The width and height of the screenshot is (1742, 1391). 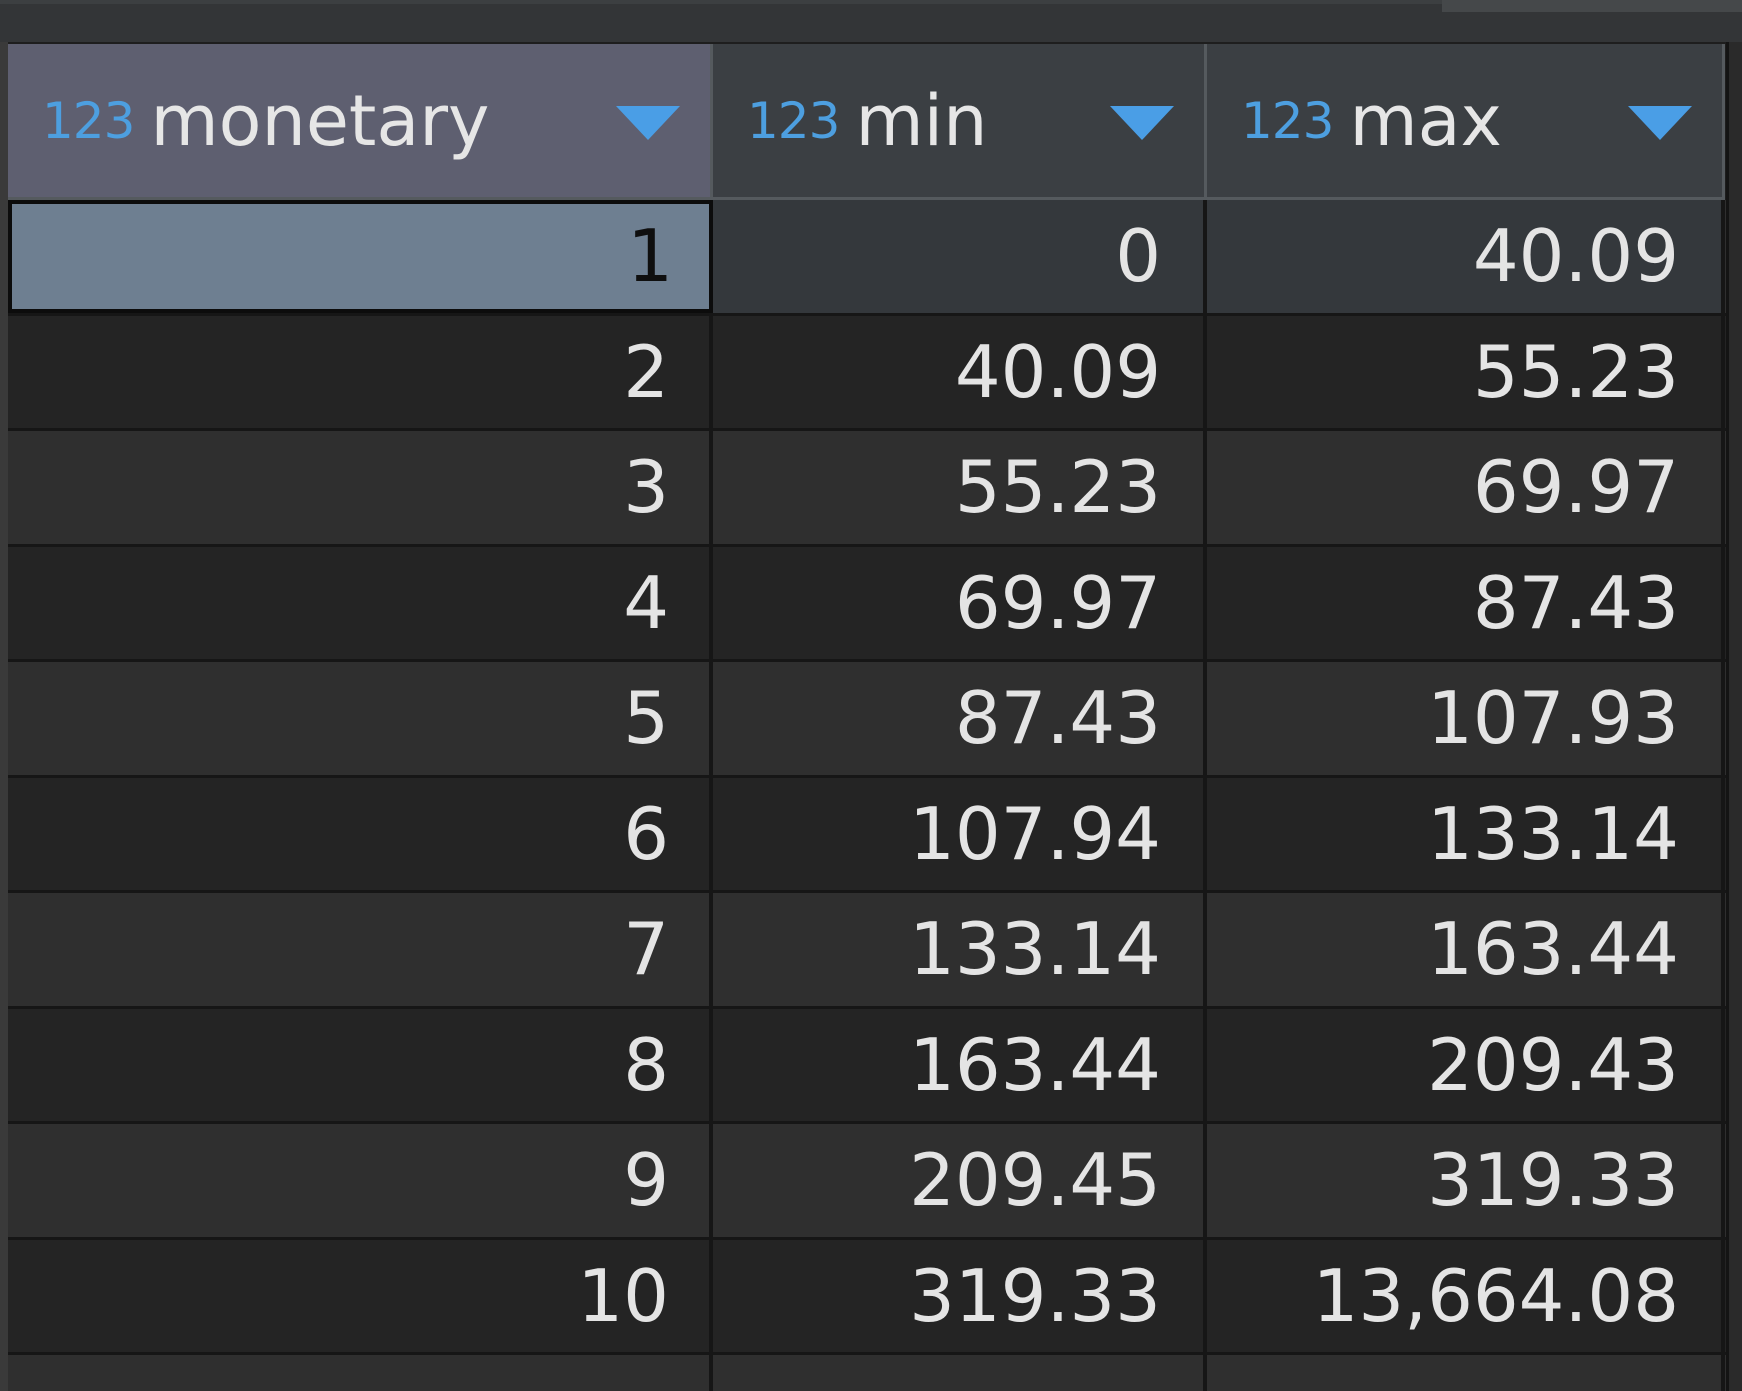 I want to click on cell-max: 55.23, so click(x=1466, y=371).